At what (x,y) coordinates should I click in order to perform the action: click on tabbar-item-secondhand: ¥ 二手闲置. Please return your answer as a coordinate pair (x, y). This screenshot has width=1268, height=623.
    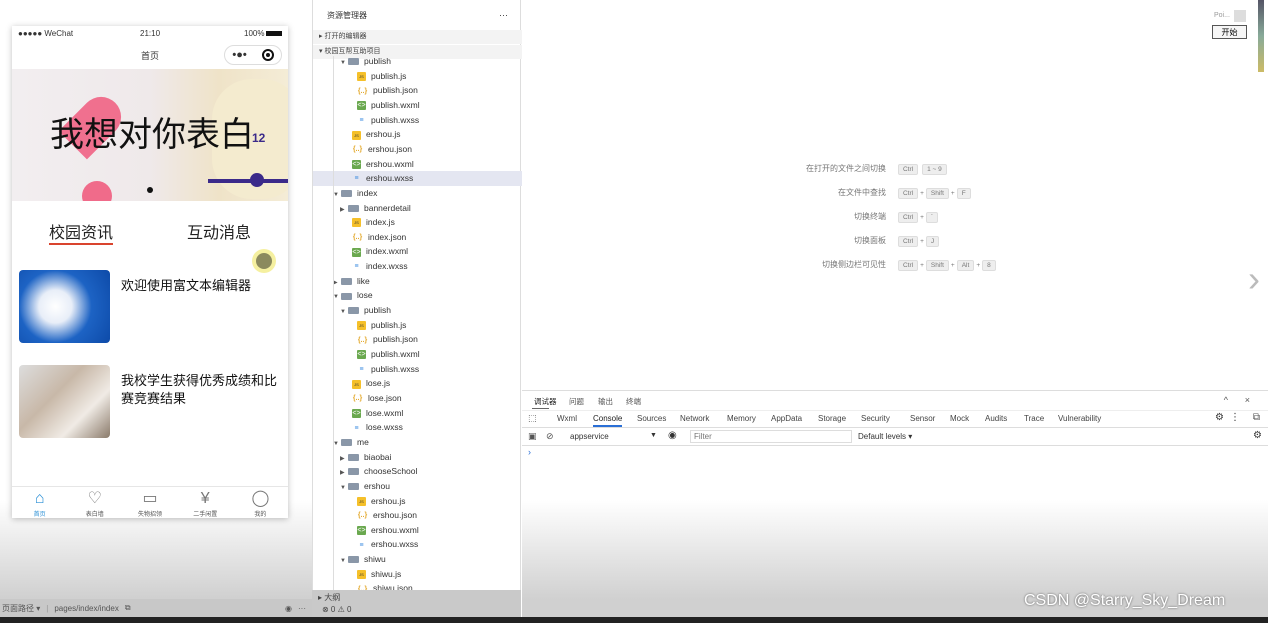
    Looking at the image, I should click on (205, 502).